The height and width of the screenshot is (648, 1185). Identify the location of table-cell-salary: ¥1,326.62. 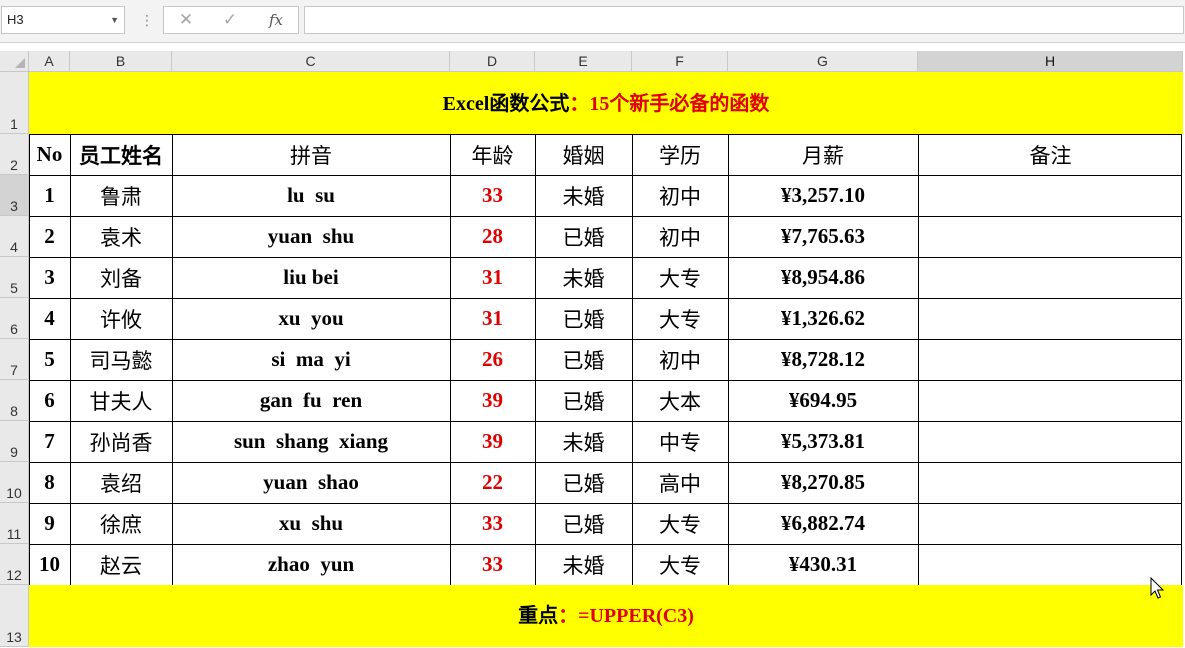
(823, 318).